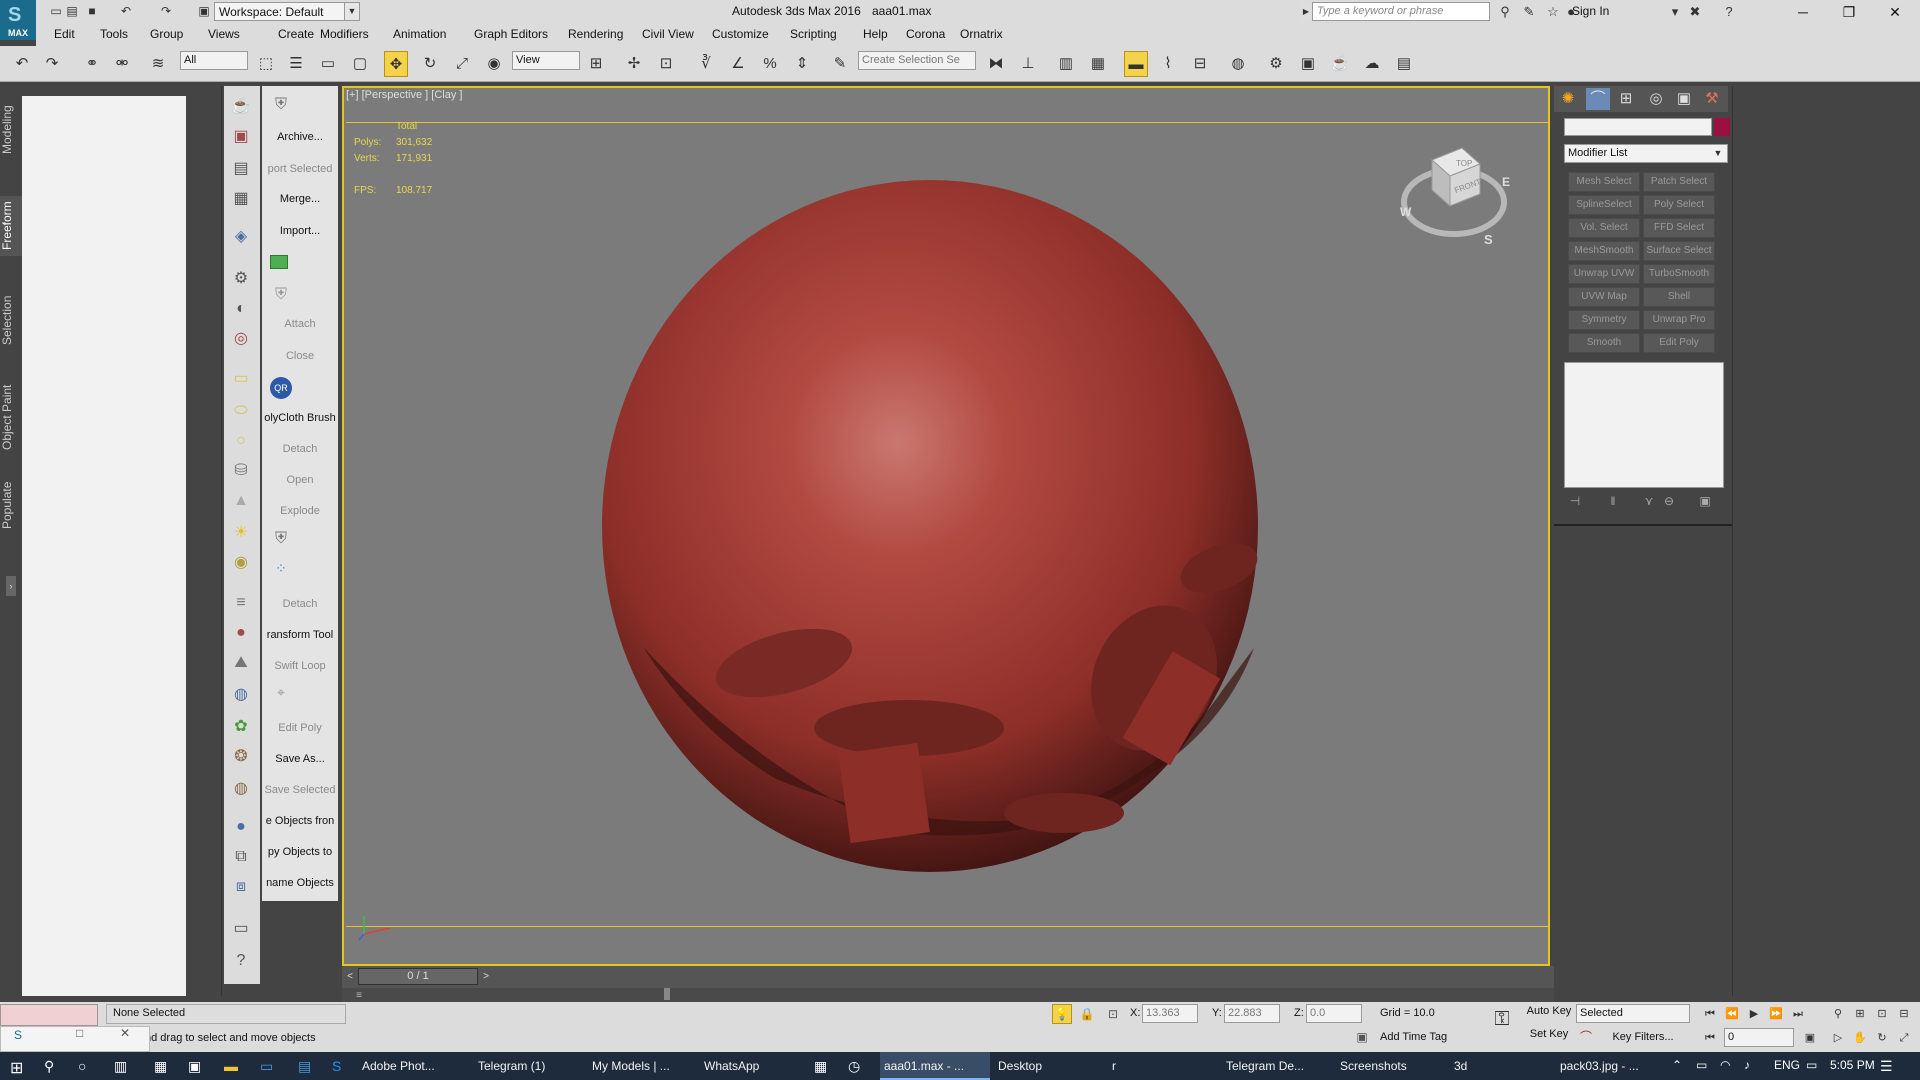 The height and width of the screenshot is (1080, 1920). Describe the element at coordinates (194, 1066) in the screenshot. I see `store-icon: ▣` at that location.